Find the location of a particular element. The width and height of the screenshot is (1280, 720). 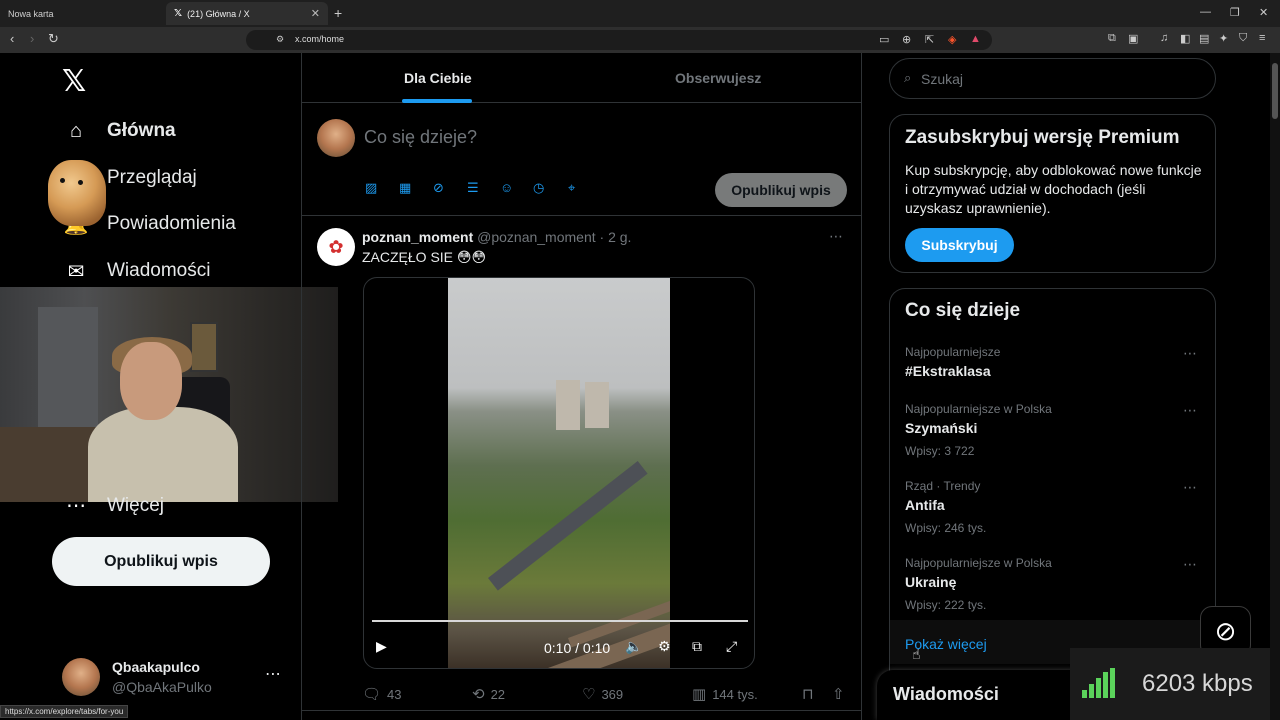

repost-icon: ⟲ is located at coordinates (478, 694).